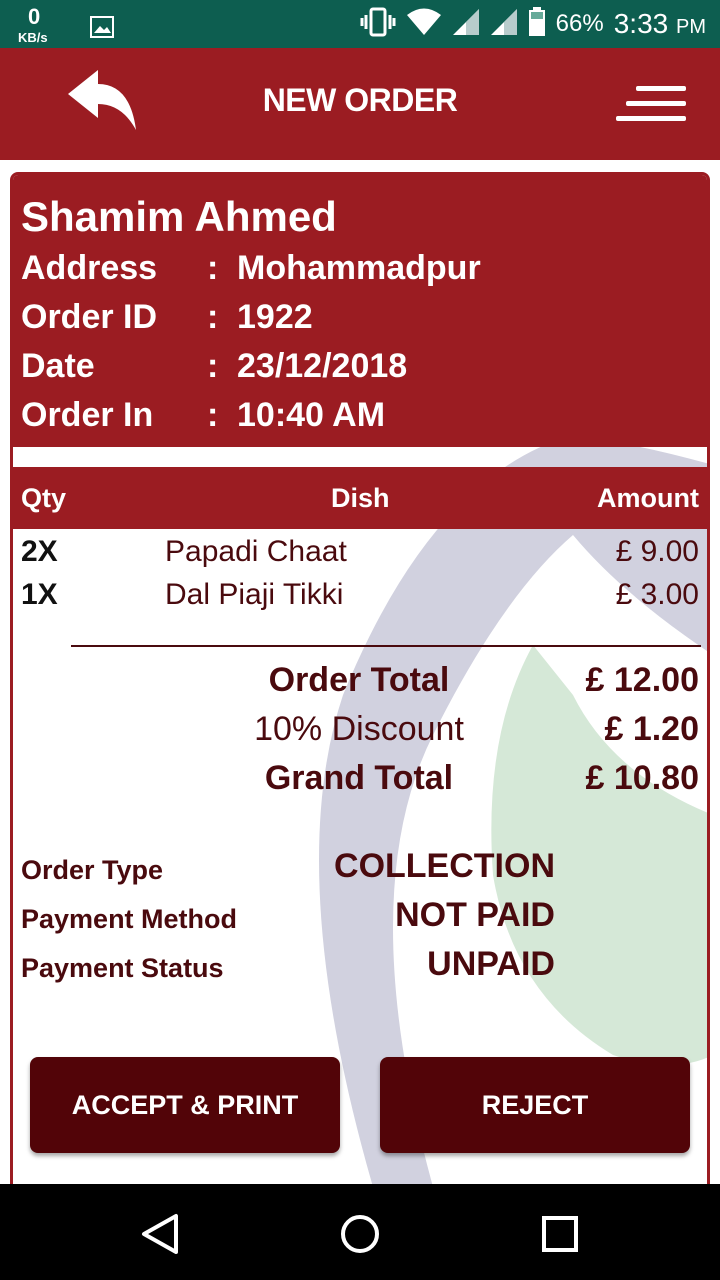  I want to click on dish-header: Dish, so click(360, 498).